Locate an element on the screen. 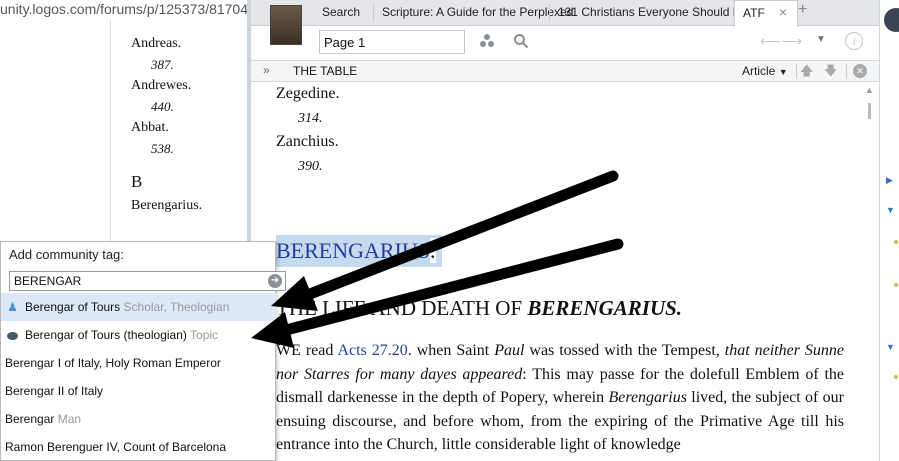 Image resolution: width=899 pixels, height=461 pixels. tag-result-item: Berengar I of Italy, Holy Roman Emperor is located at coordinates (139, 363).